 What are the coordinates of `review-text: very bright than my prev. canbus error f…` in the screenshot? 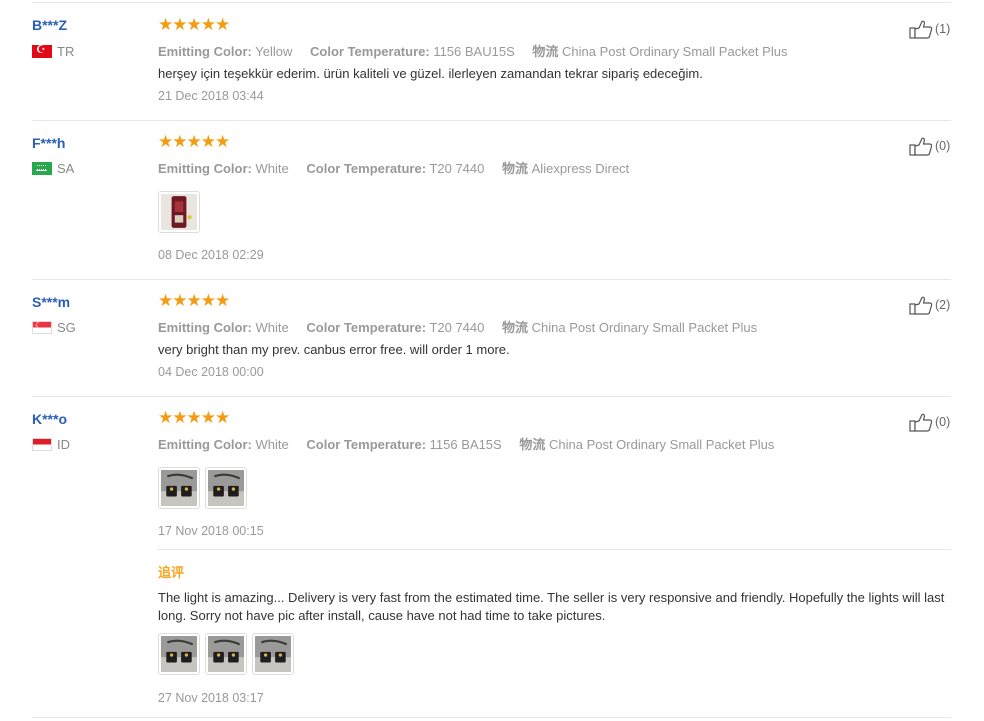 It's located at (334, 349).